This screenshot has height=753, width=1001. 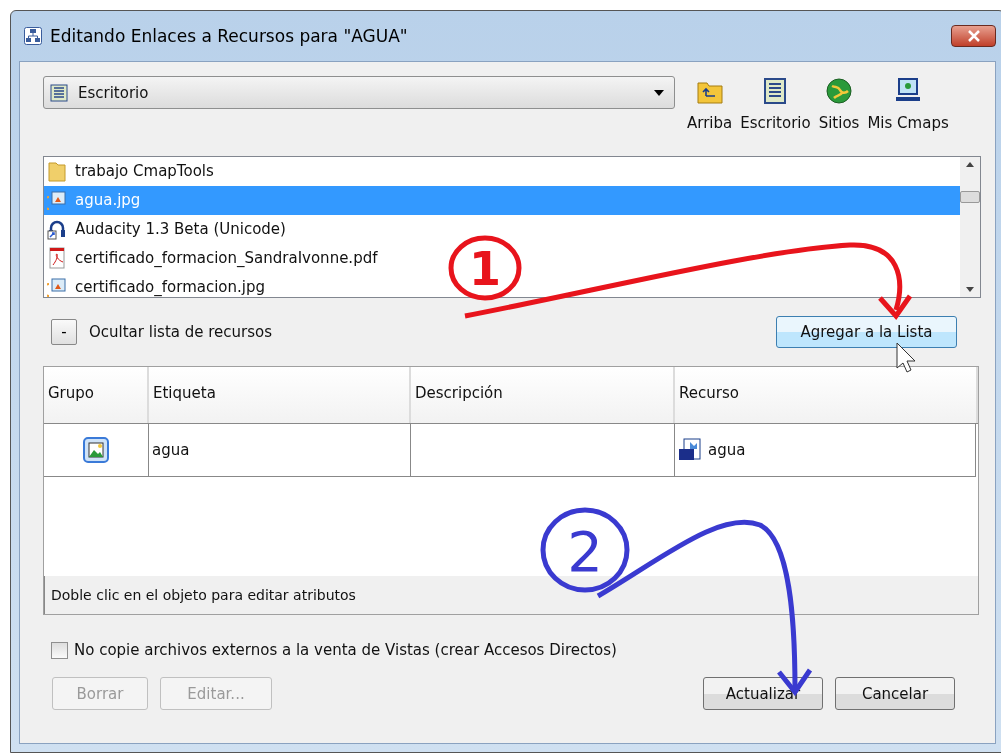 What do you see at coordinates (131, 171) in the screenshot?
I see `file-list-item: trabajo CmapTools` at bounding box center [131, 171].